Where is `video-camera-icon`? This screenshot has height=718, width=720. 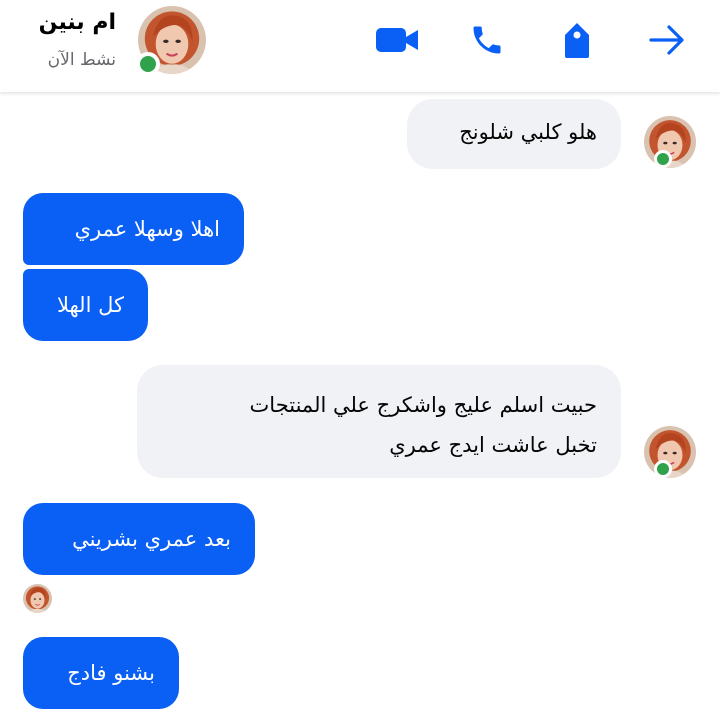
video-camera-icon is located at coordinates (397, 40).